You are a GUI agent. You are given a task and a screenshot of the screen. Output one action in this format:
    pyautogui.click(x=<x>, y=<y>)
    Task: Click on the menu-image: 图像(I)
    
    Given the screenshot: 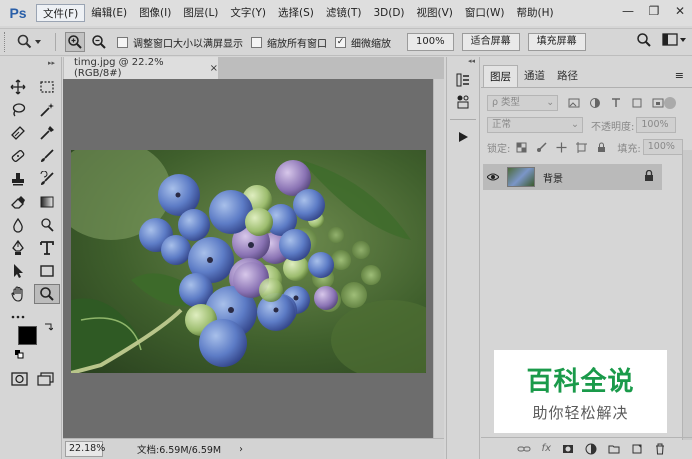 What is the action you would take?
    pyautogui.click(x=155, y=13)
    